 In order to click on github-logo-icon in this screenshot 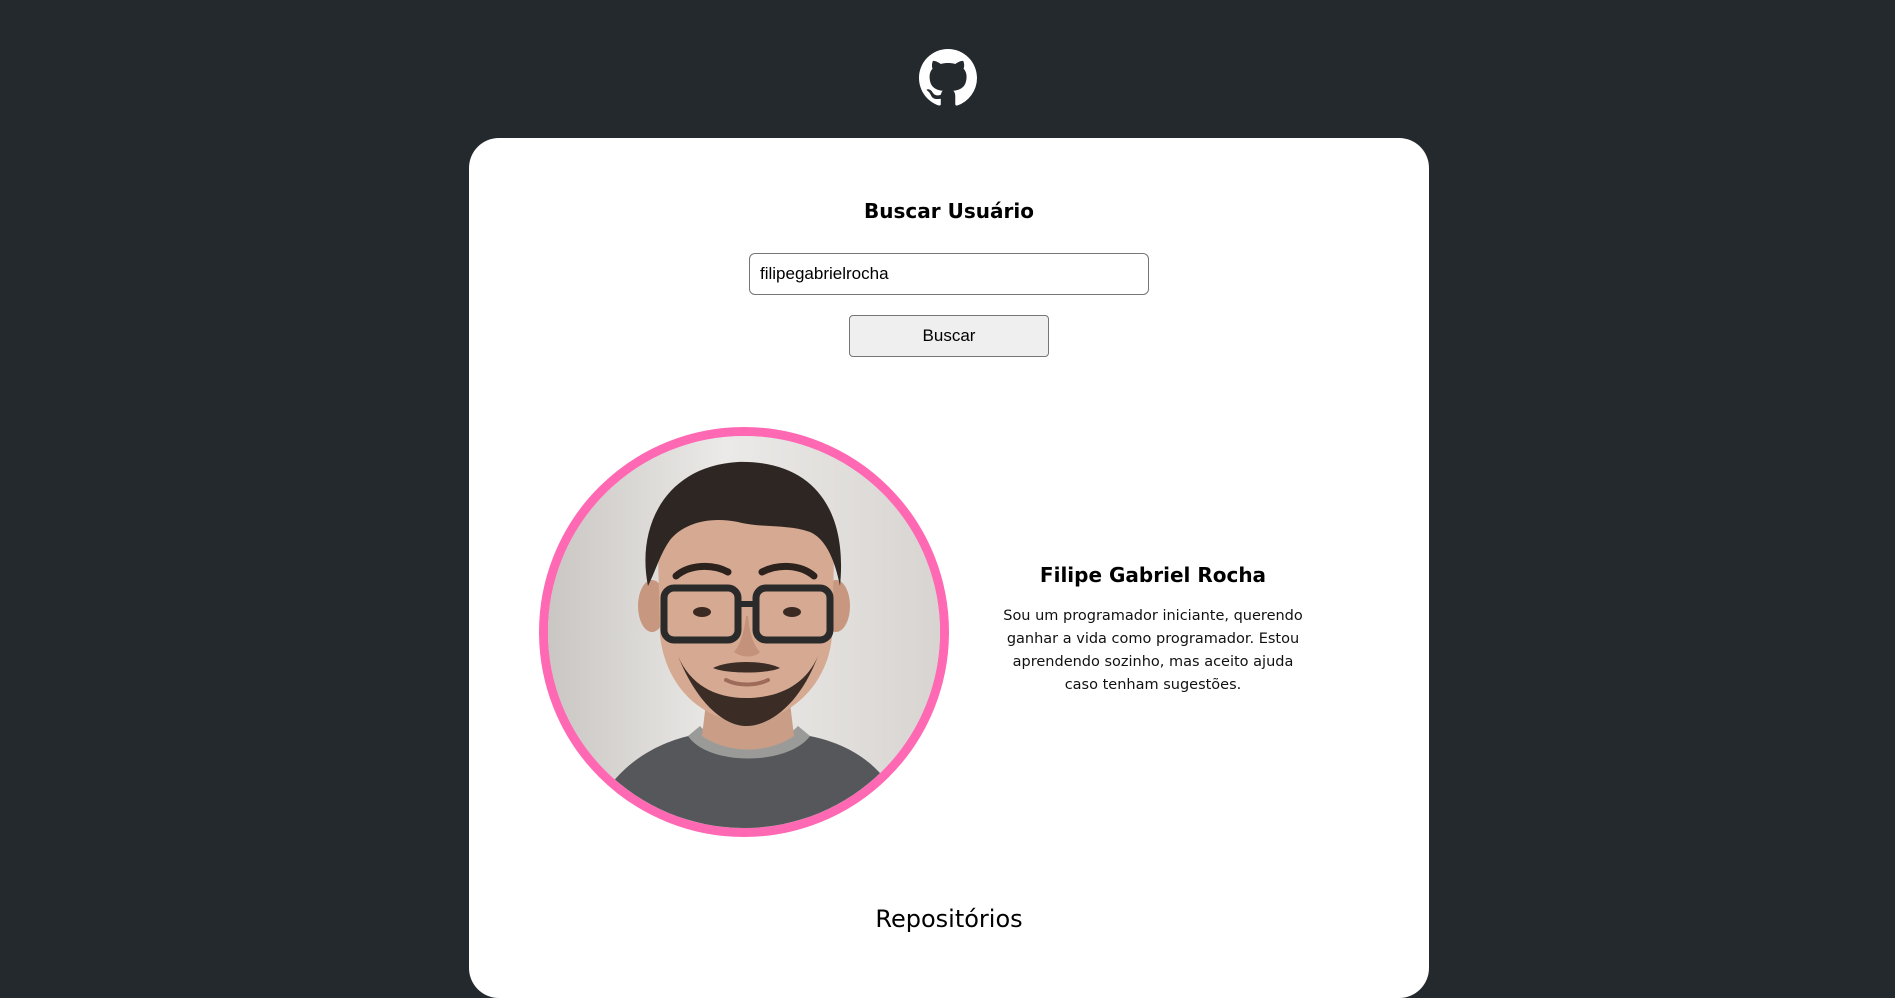, I will do `click(948, 78)`.